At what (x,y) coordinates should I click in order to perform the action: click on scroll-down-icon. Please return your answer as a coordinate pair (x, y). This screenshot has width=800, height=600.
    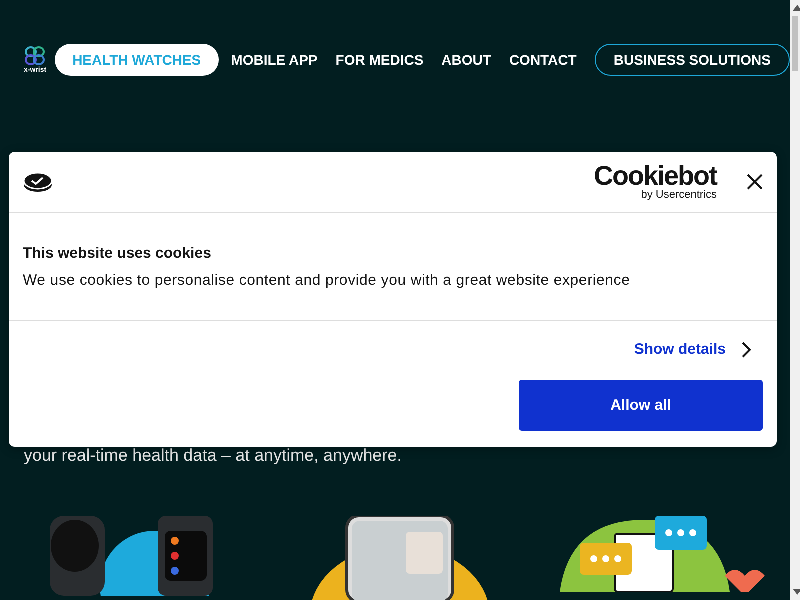
    Looking at the image, I should click on (796, 592).